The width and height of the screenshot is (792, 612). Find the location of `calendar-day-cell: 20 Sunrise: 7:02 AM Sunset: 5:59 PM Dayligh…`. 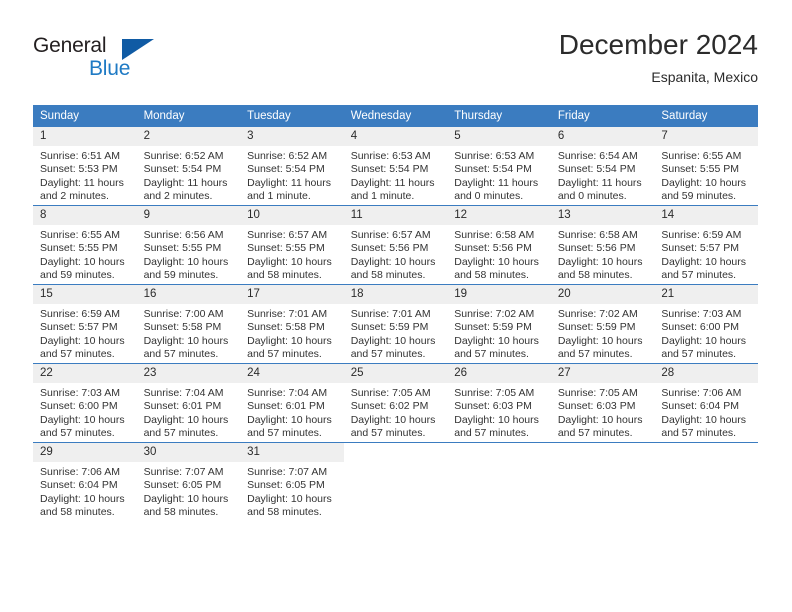

calendar-day-cell: 20 Sunrise: 7:02 AM Sunset: 5:59 PM Dayligh… is located at coordinates (602, 324).